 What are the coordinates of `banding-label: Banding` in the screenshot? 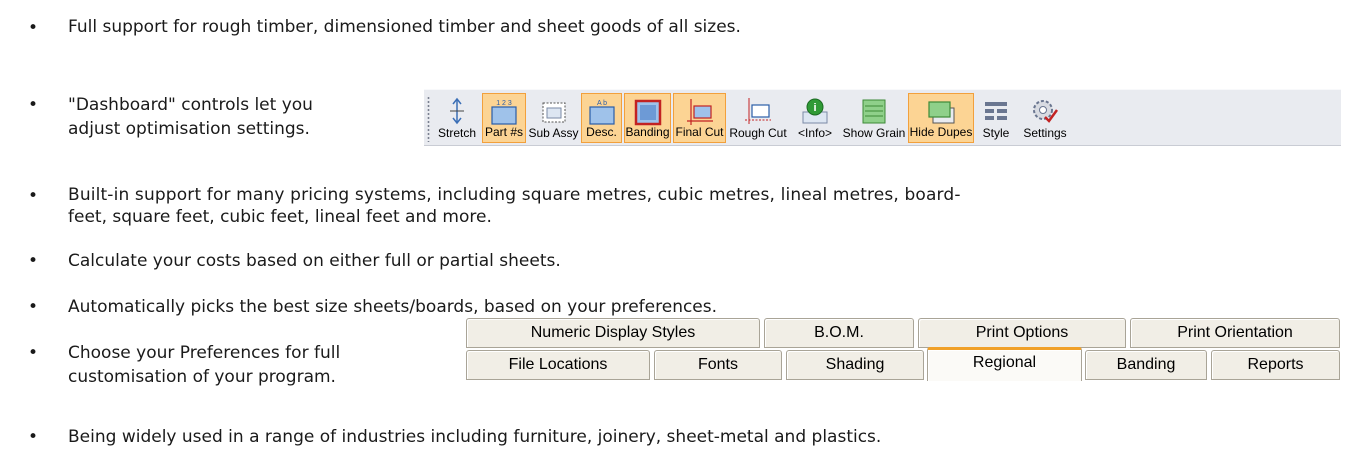 It's located at (647, 132).